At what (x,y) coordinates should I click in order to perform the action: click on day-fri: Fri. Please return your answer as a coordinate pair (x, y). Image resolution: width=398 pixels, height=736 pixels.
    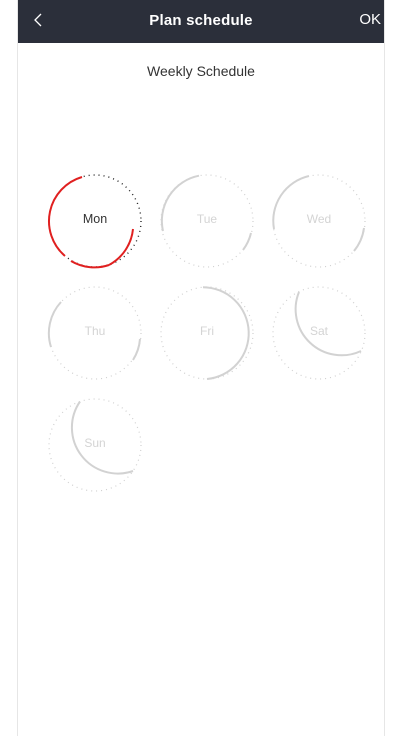
    Looking at the image, I should click on (207, 333).